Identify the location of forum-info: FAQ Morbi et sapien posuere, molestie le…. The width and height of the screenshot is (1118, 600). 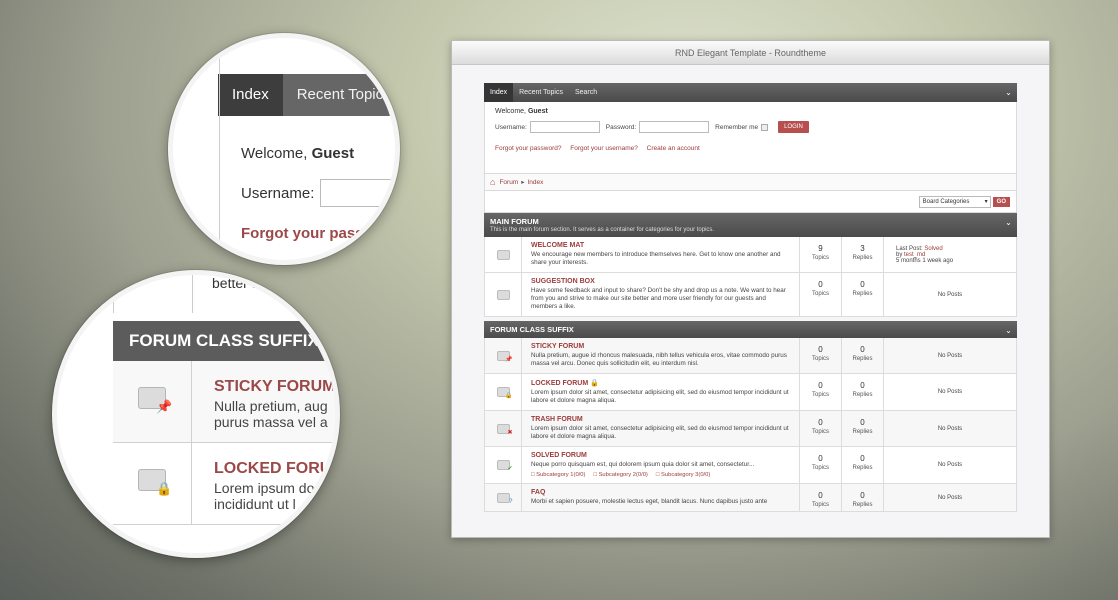
(661, 497).